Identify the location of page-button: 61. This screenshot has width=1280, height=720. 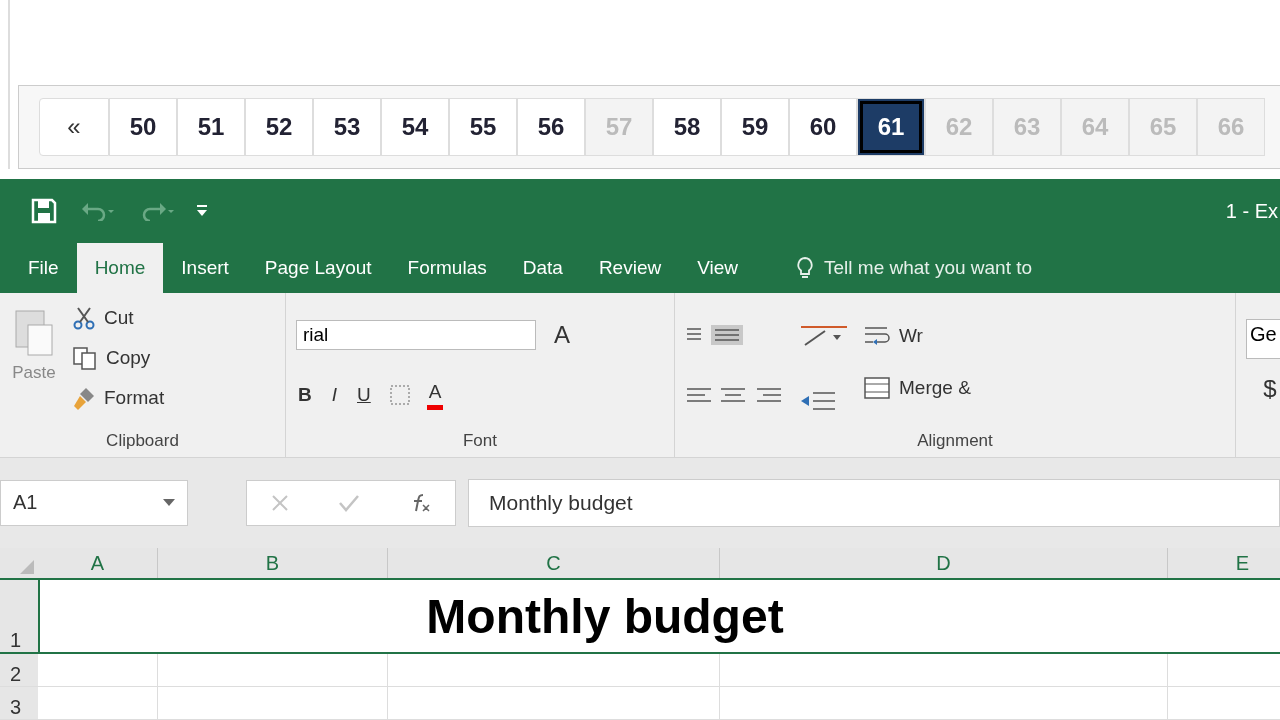
(891, 127).